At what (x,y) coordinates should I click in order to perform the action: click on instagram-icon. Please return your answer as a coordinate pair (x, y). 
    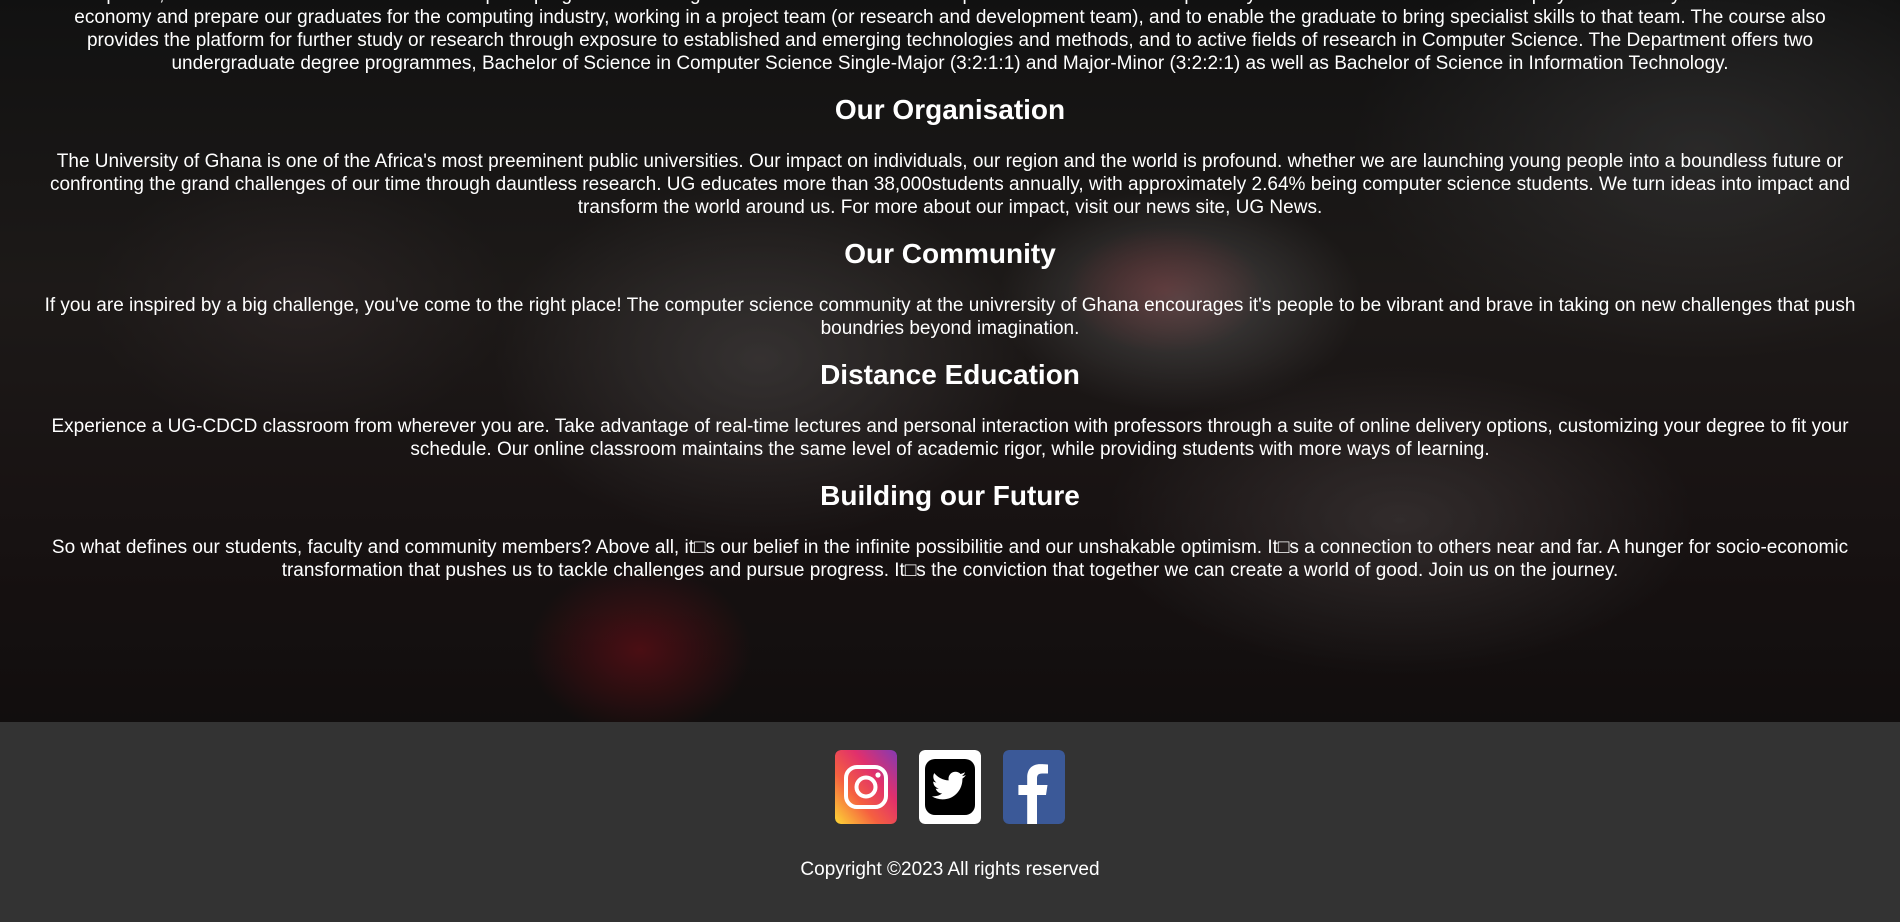
    Looking at the image, I should click on (866, 787).